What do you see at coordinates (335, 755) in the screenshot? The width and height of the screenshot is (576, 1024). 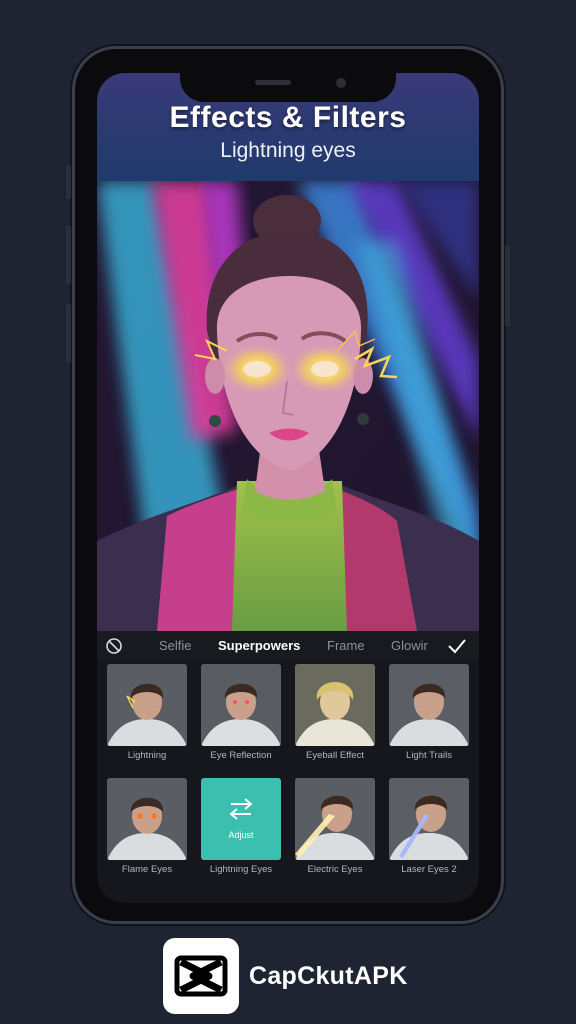 I see `effect-label: Eyeball Effect` at bounding box center [335, 755].